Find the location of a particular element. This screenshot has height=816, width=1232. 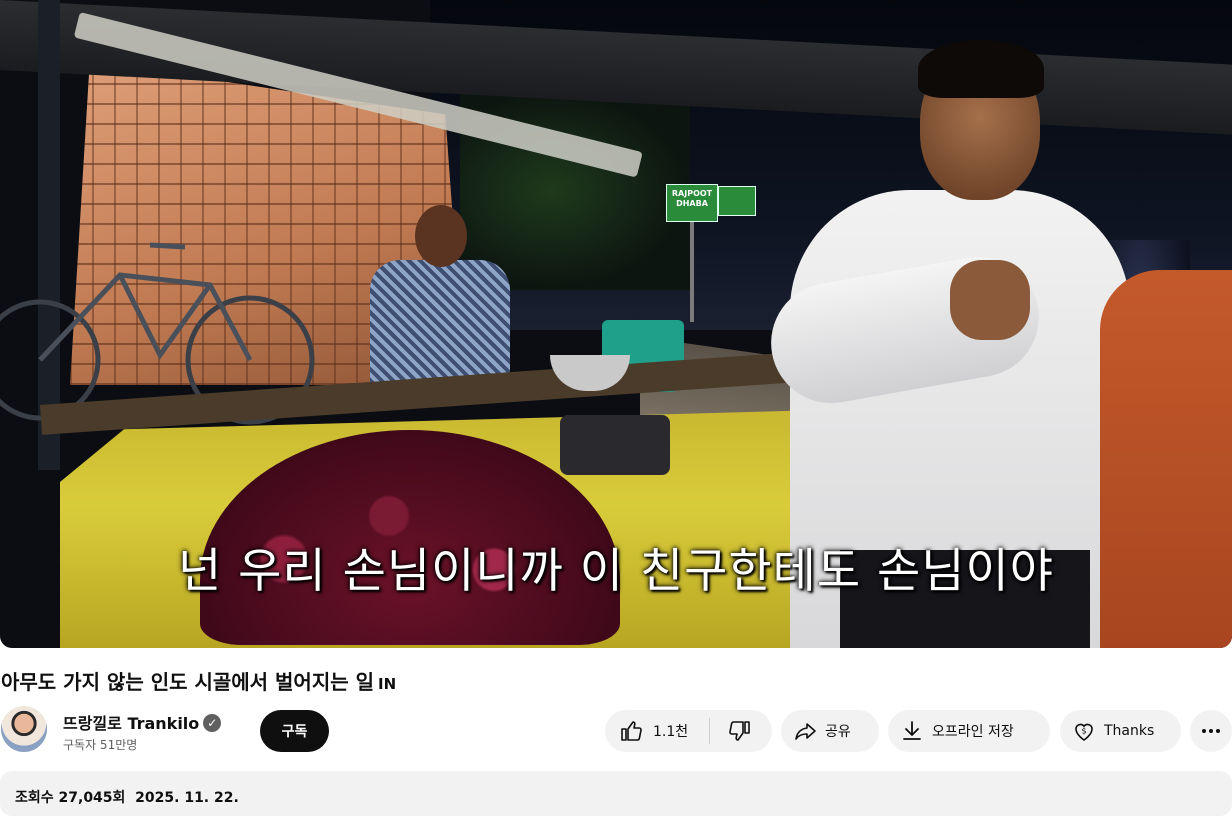

thanks-icon: $ is located at coordinates (1084, 732).